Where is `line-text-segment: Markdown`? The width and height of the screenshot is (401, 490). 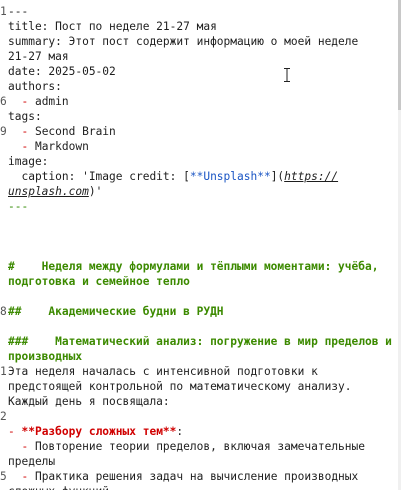
line-text-segment: Markdown is located at coordinates (61, 146).